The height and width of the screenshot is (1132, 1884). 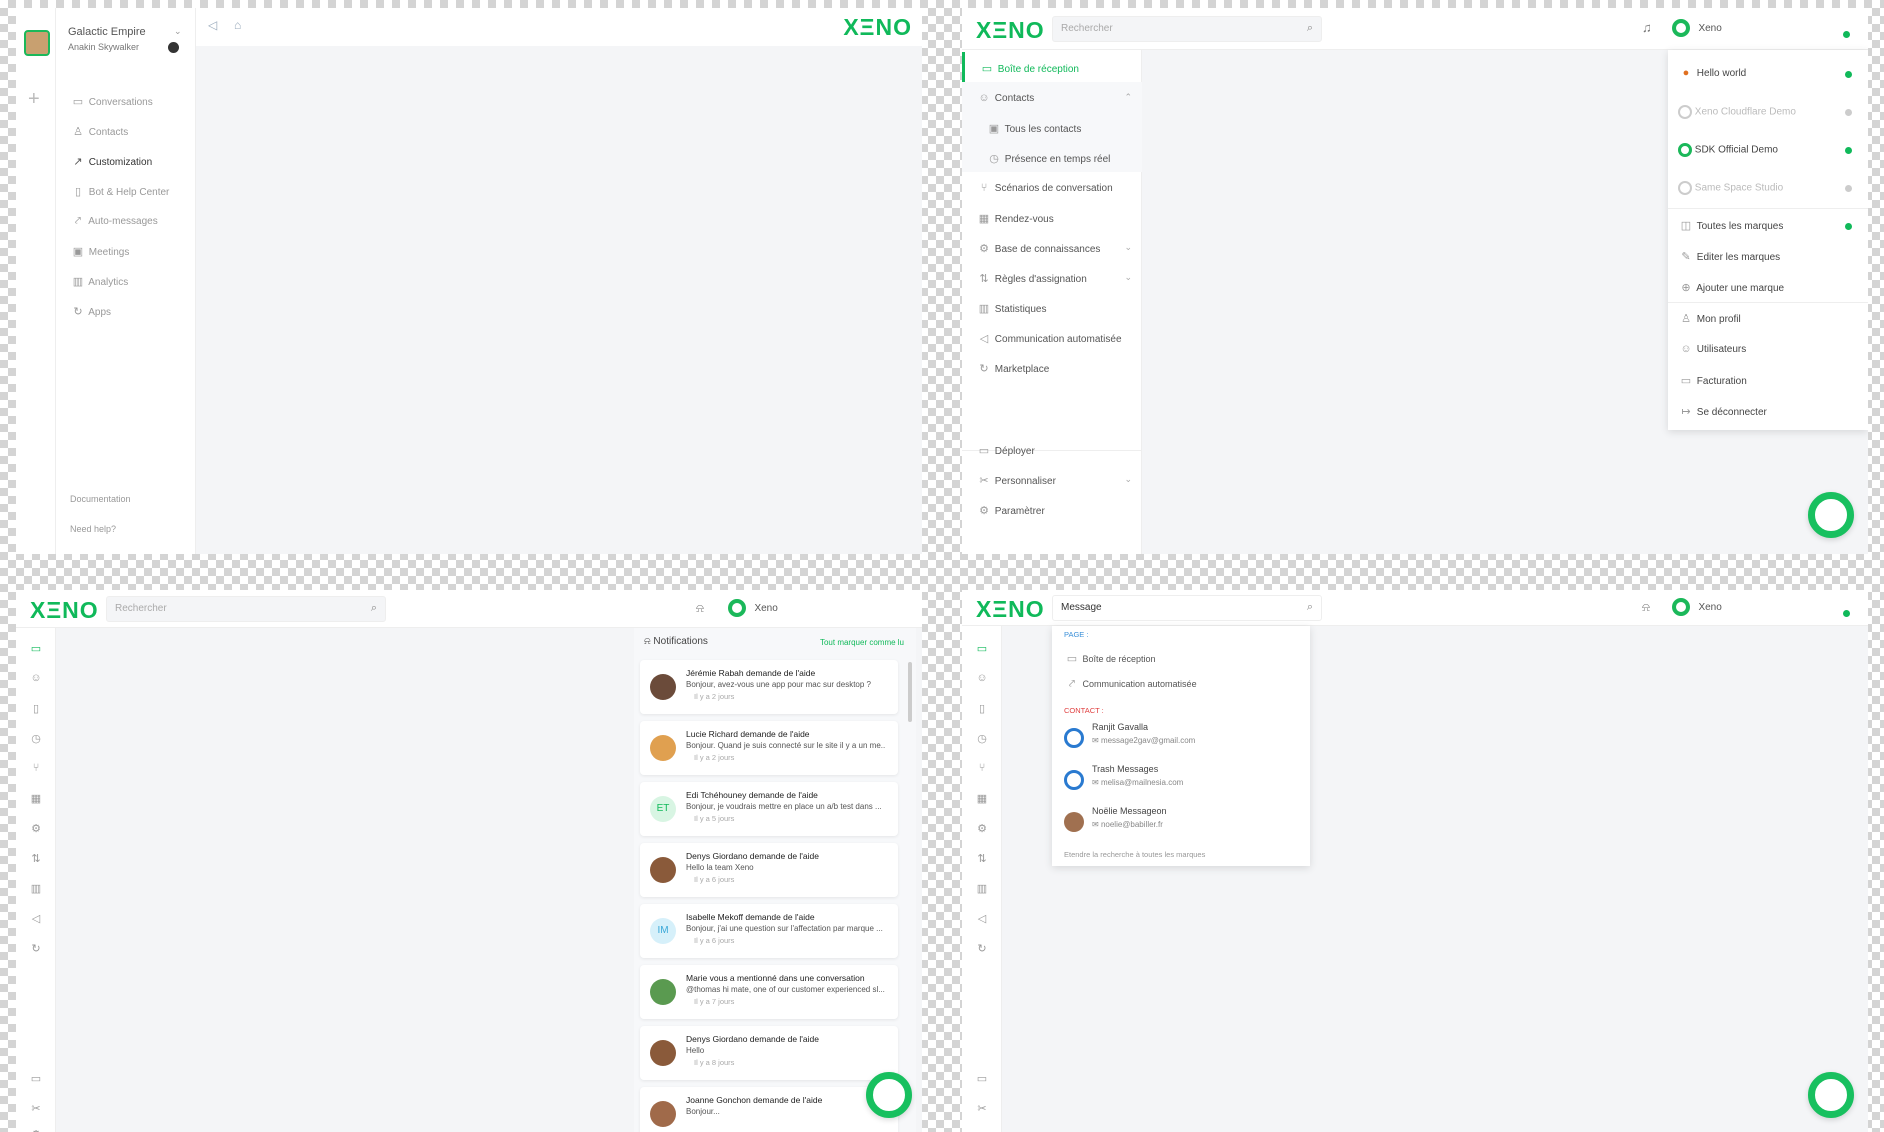 I want to click on users-item: ☺ Utilisateurs, so click(x=1768, y=349).